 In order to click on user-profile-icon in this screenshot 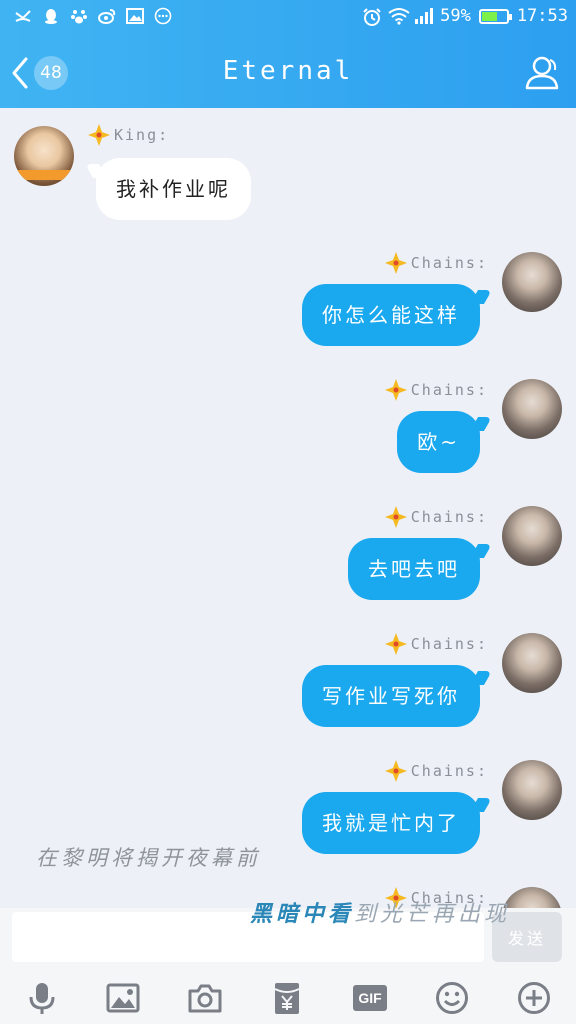, I will do `click(542, 73)`.